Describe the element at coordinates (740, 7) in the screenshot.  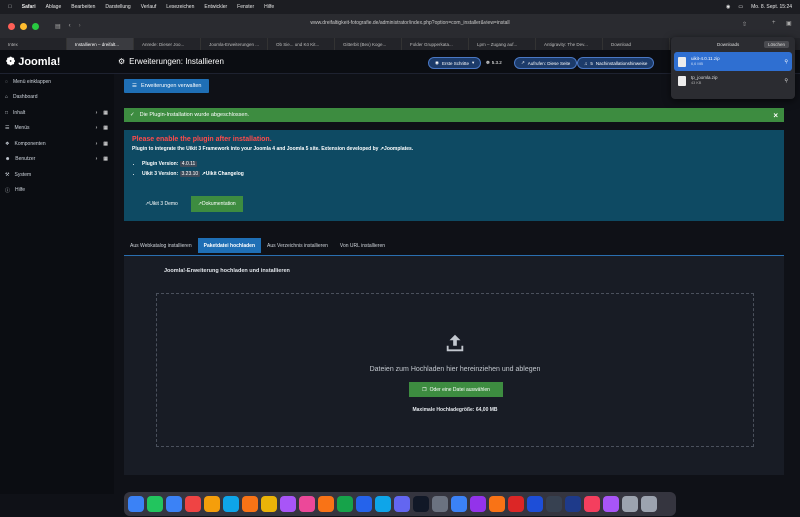
I see `battery-icon: ▭` at that location.